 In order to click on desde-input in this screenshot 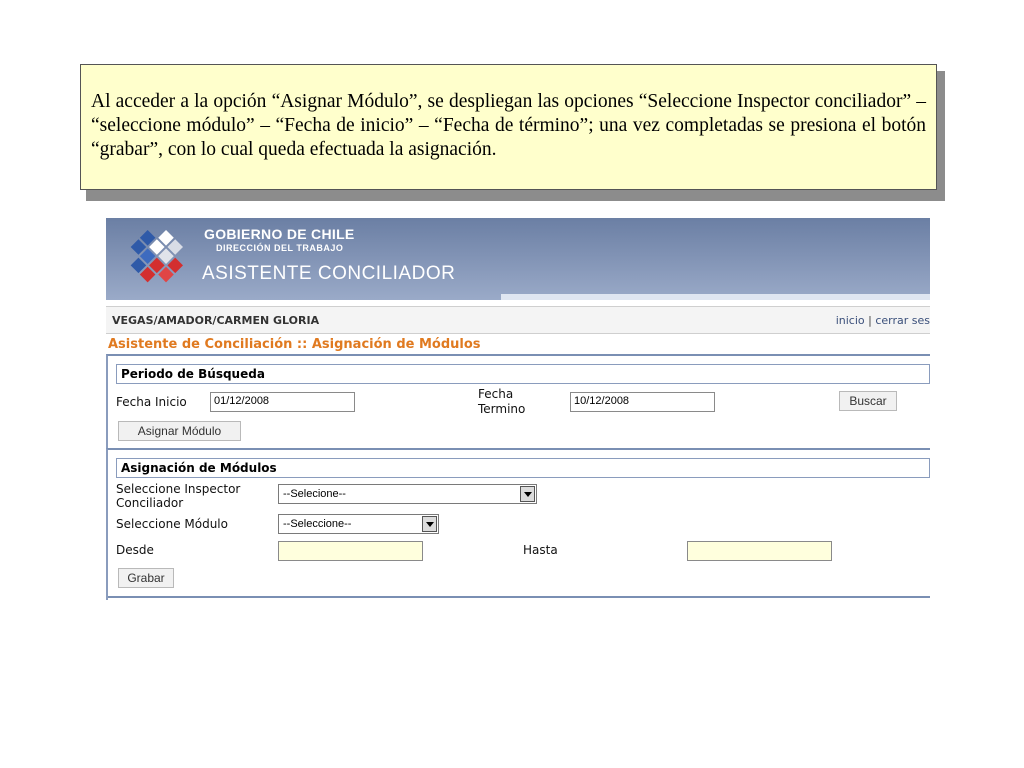, I will do `click(350, 551)`.